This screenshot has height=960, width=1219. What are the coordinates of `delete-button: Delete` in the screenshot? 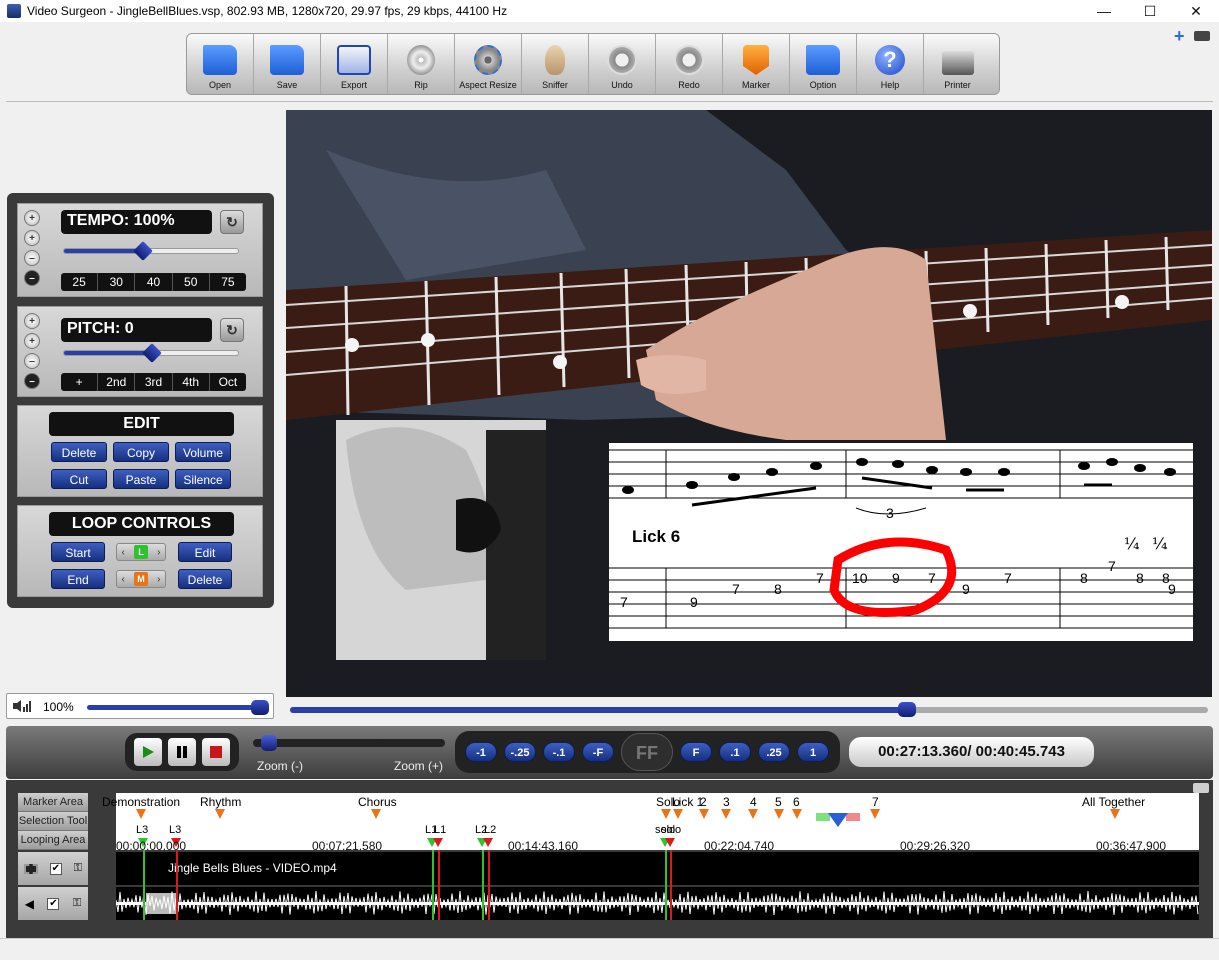 It's located at (79, 452).